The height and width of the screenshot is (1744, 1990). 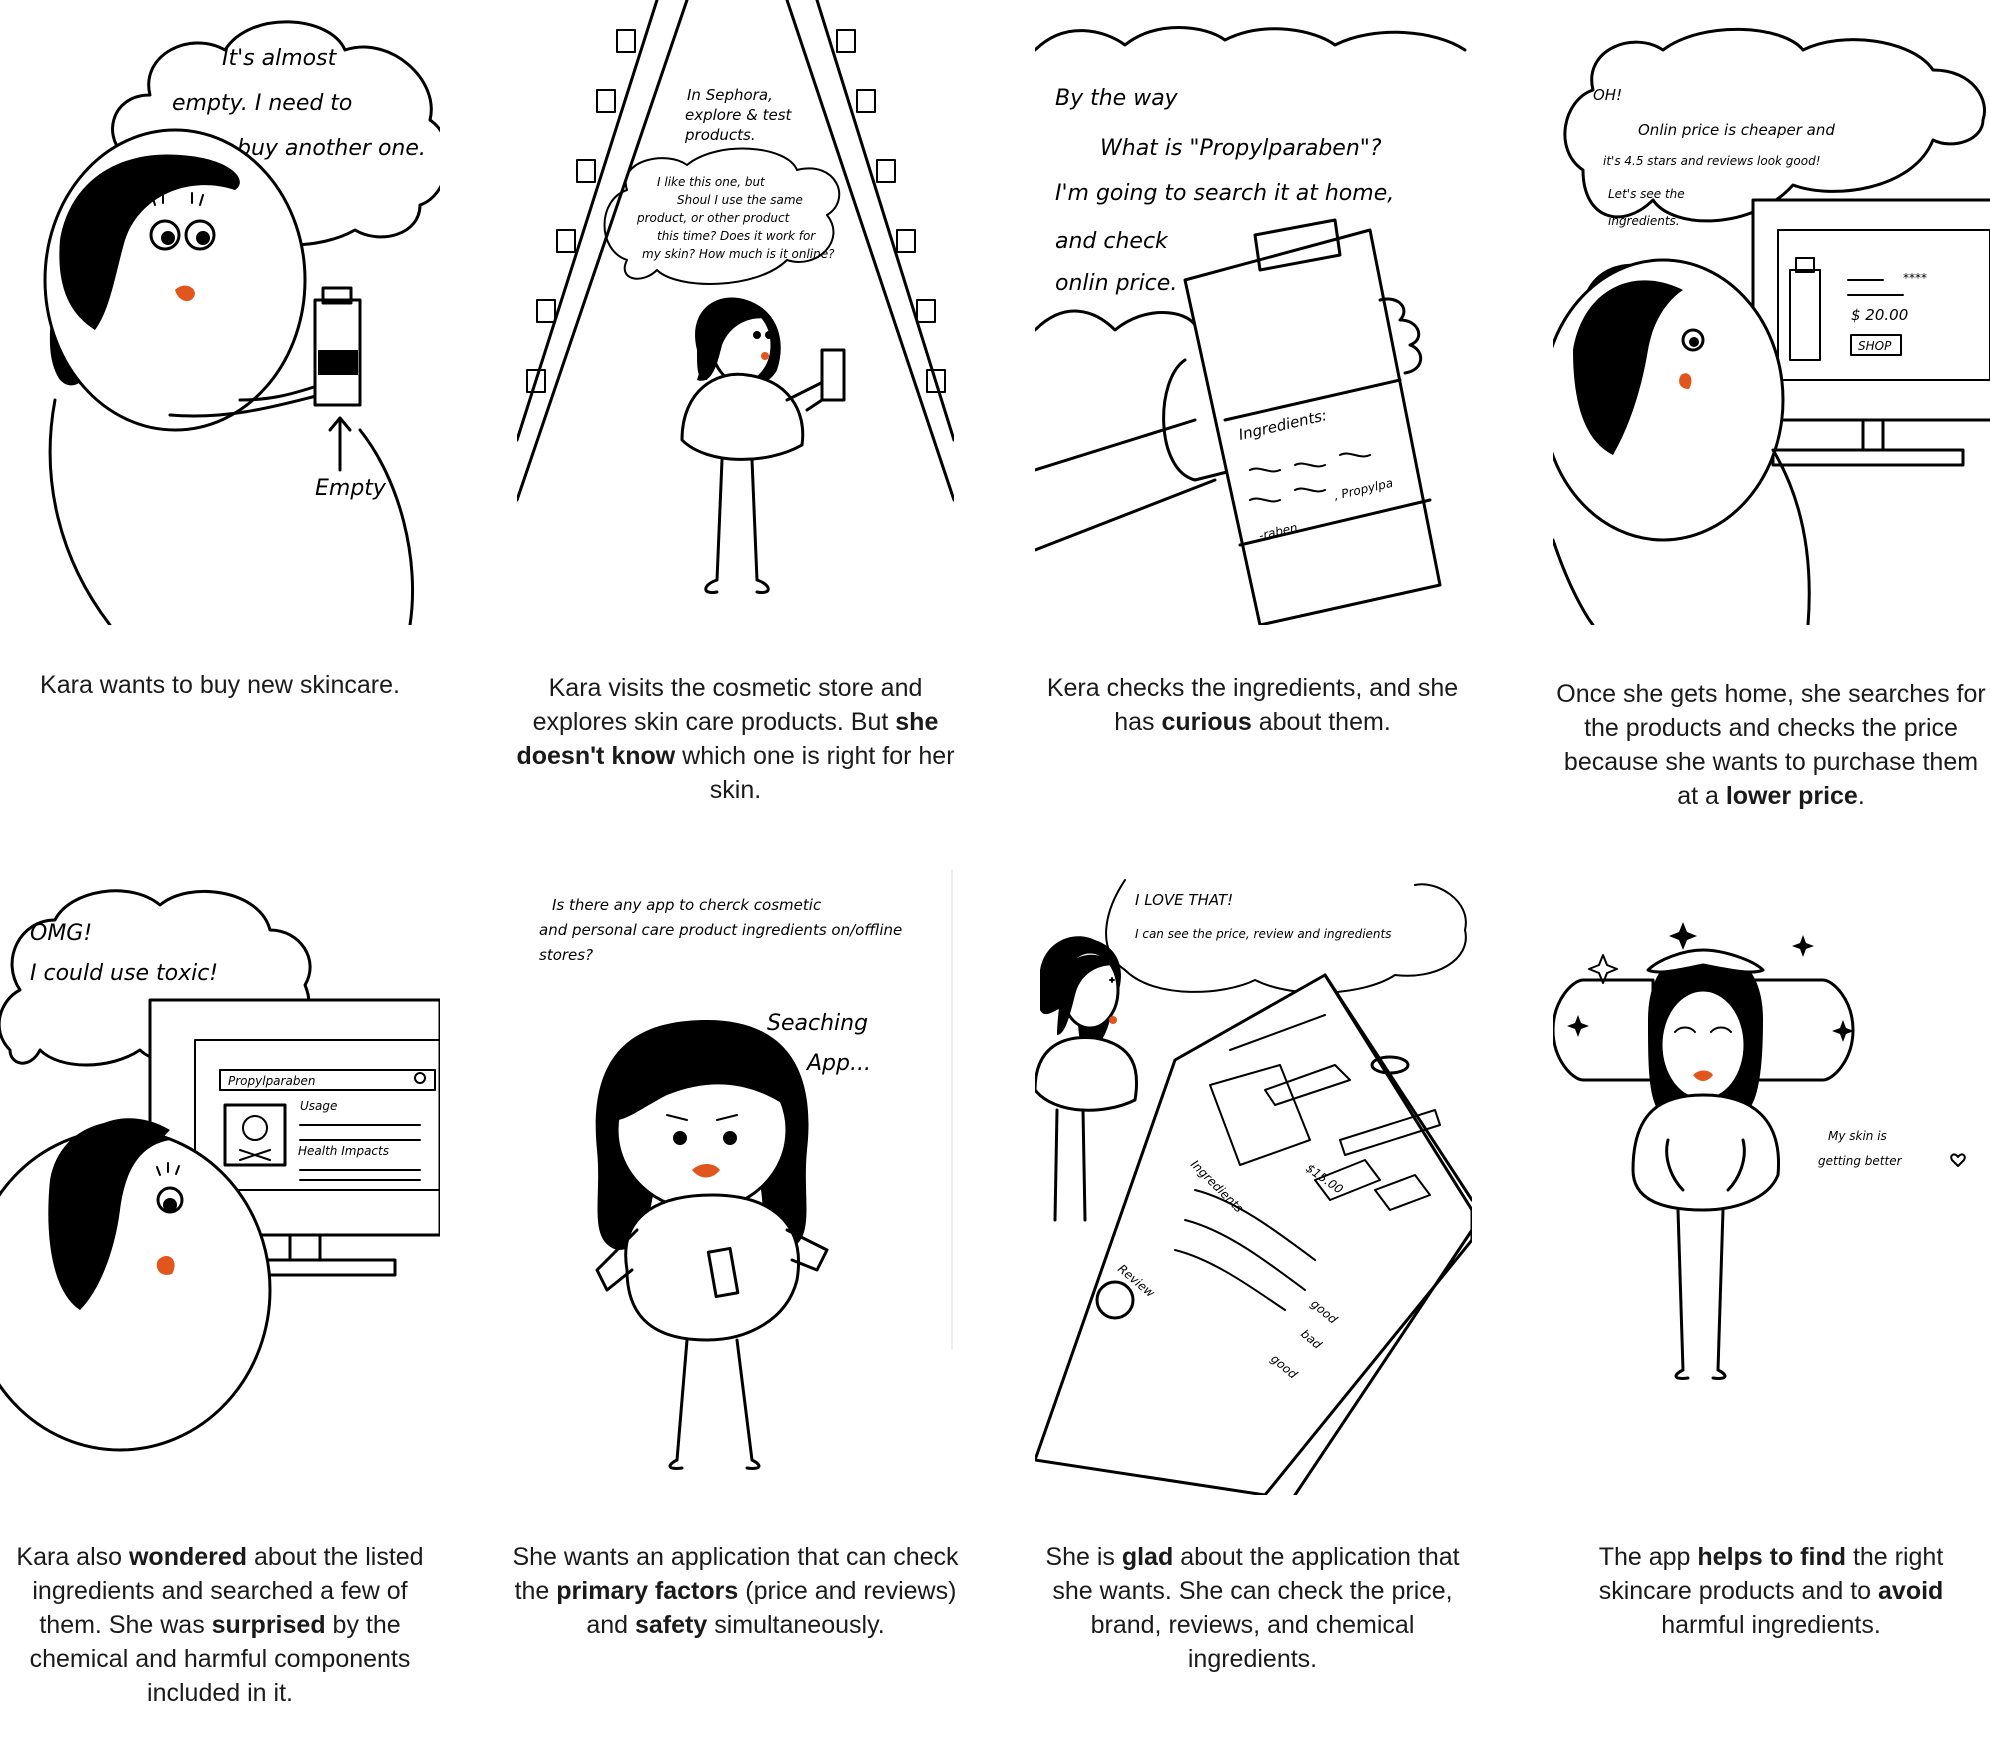 What do you see at coordinates (1184, 900) in the screenshot?
I see `svg-text: I LOVE THAT!` at bounding box center [1184, 900].